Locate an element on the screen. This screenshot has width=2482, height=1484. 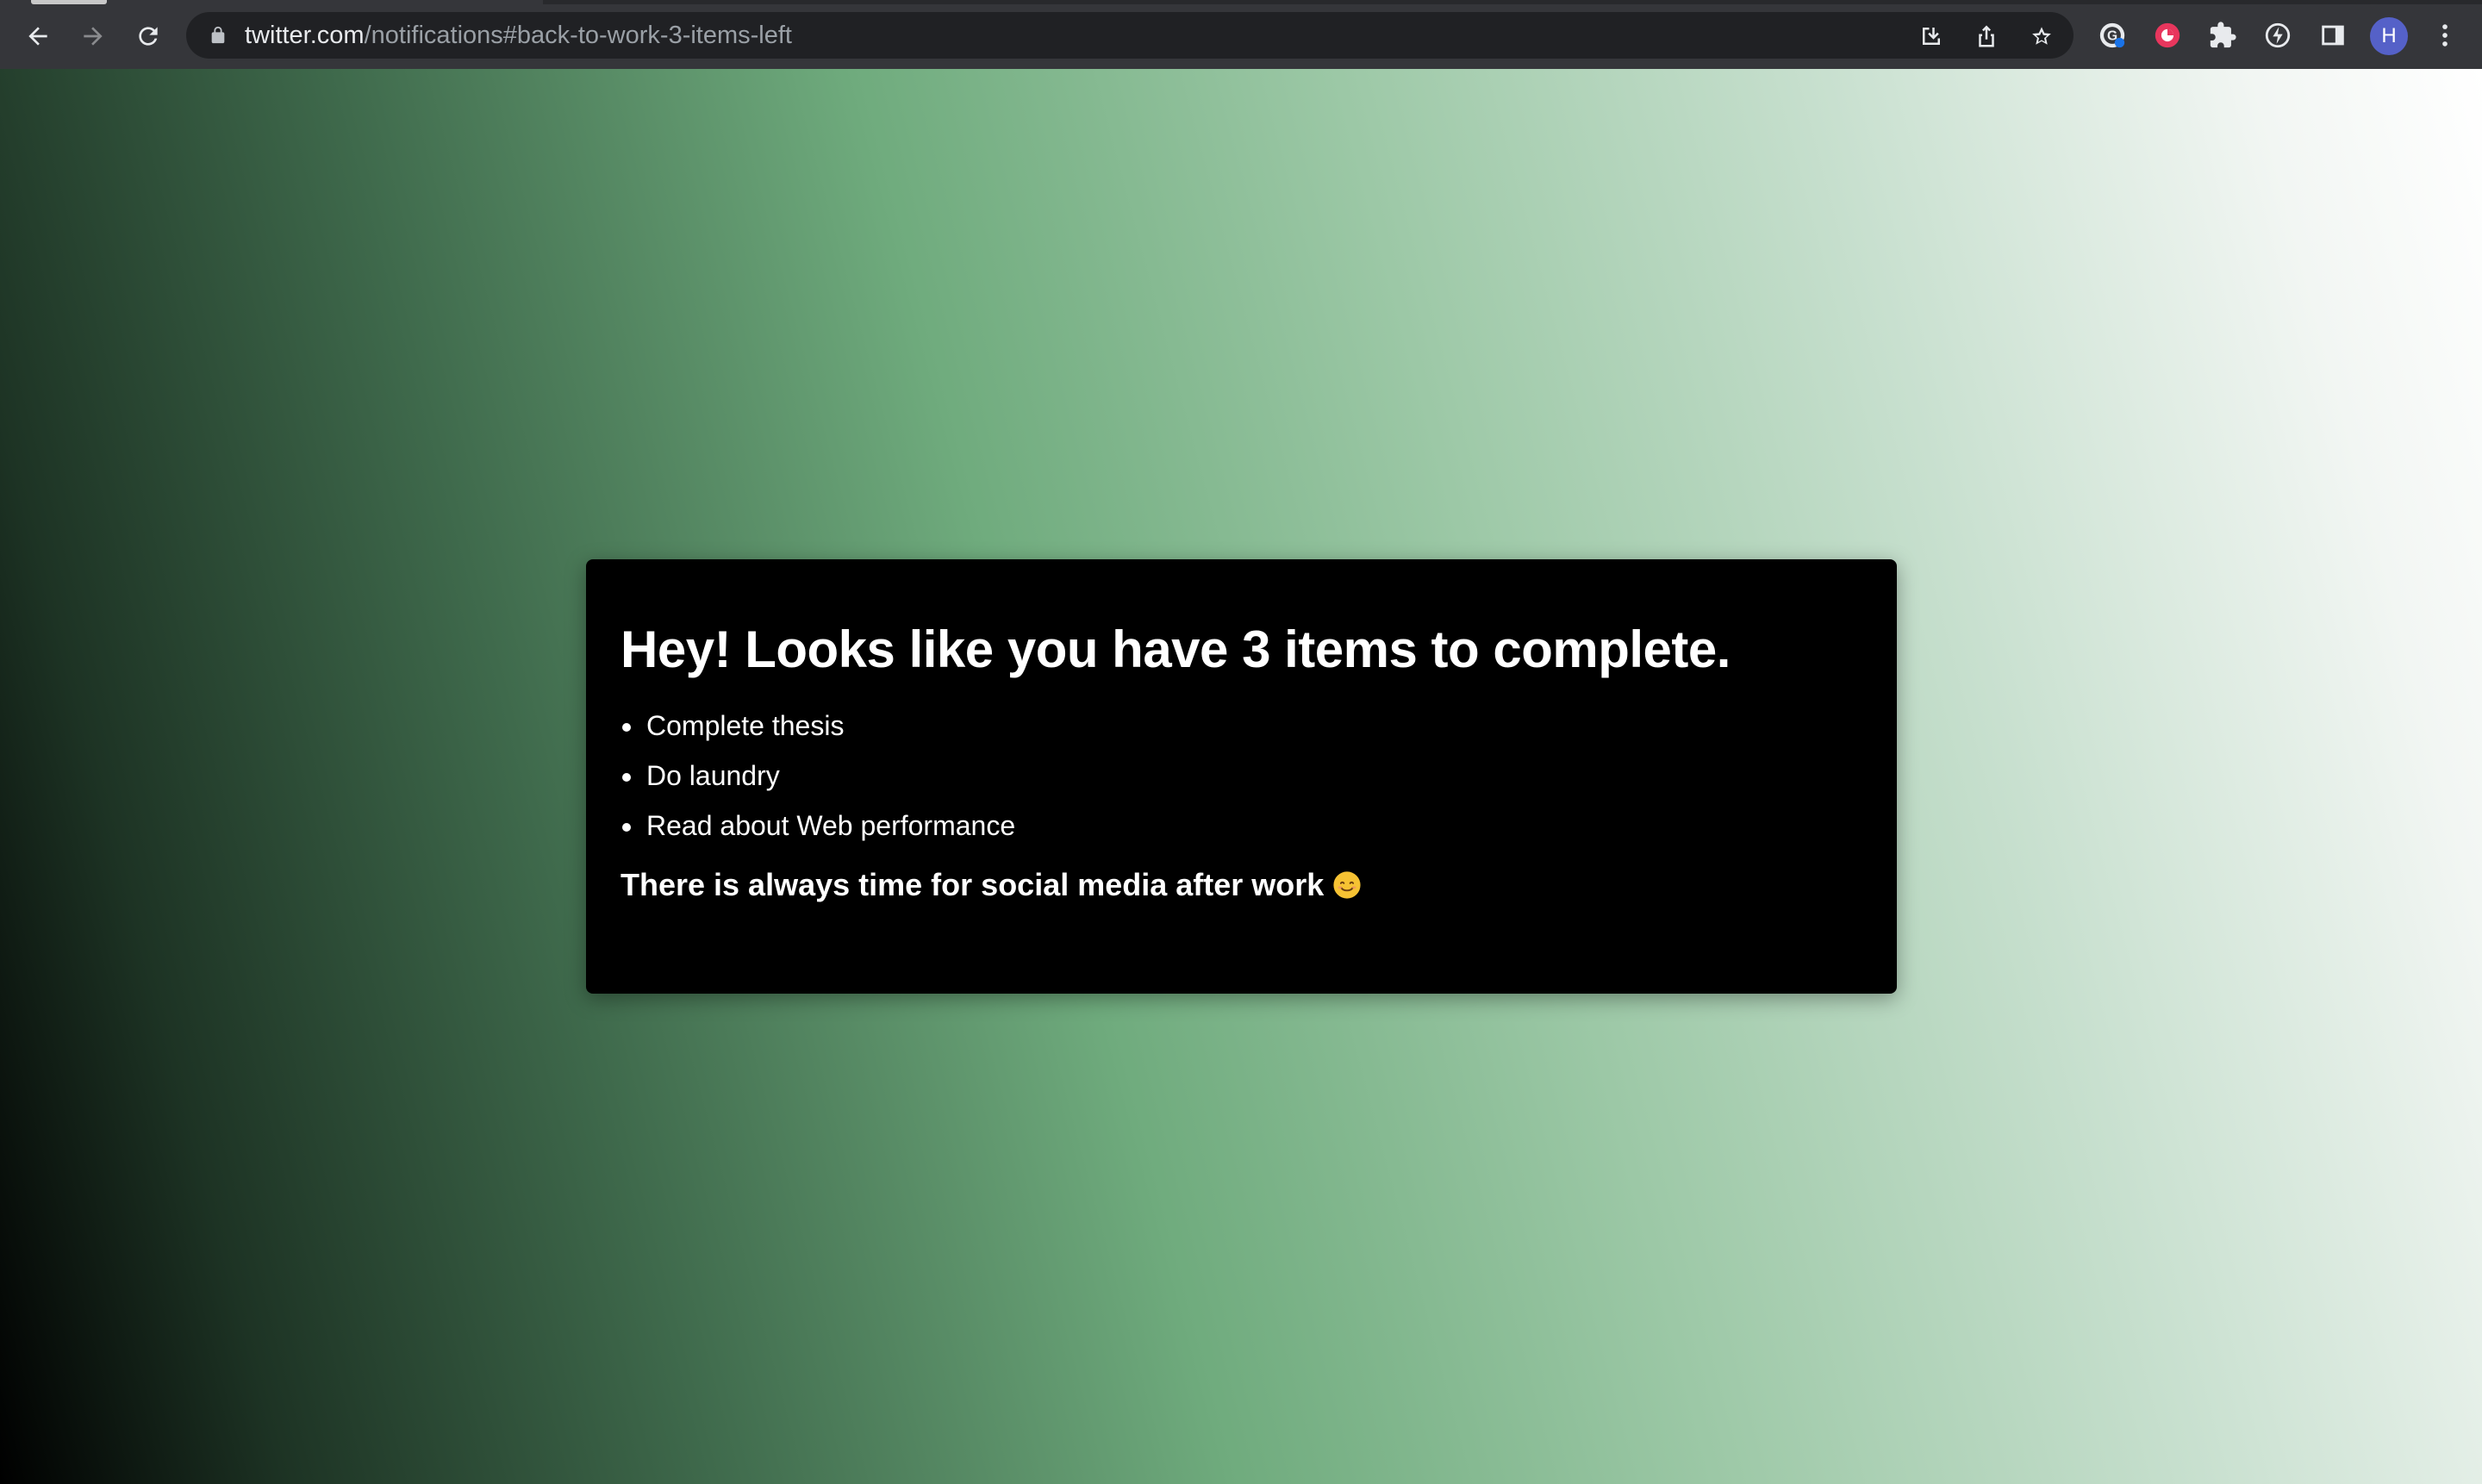
star-icon is located at coordinates (2041, 36).